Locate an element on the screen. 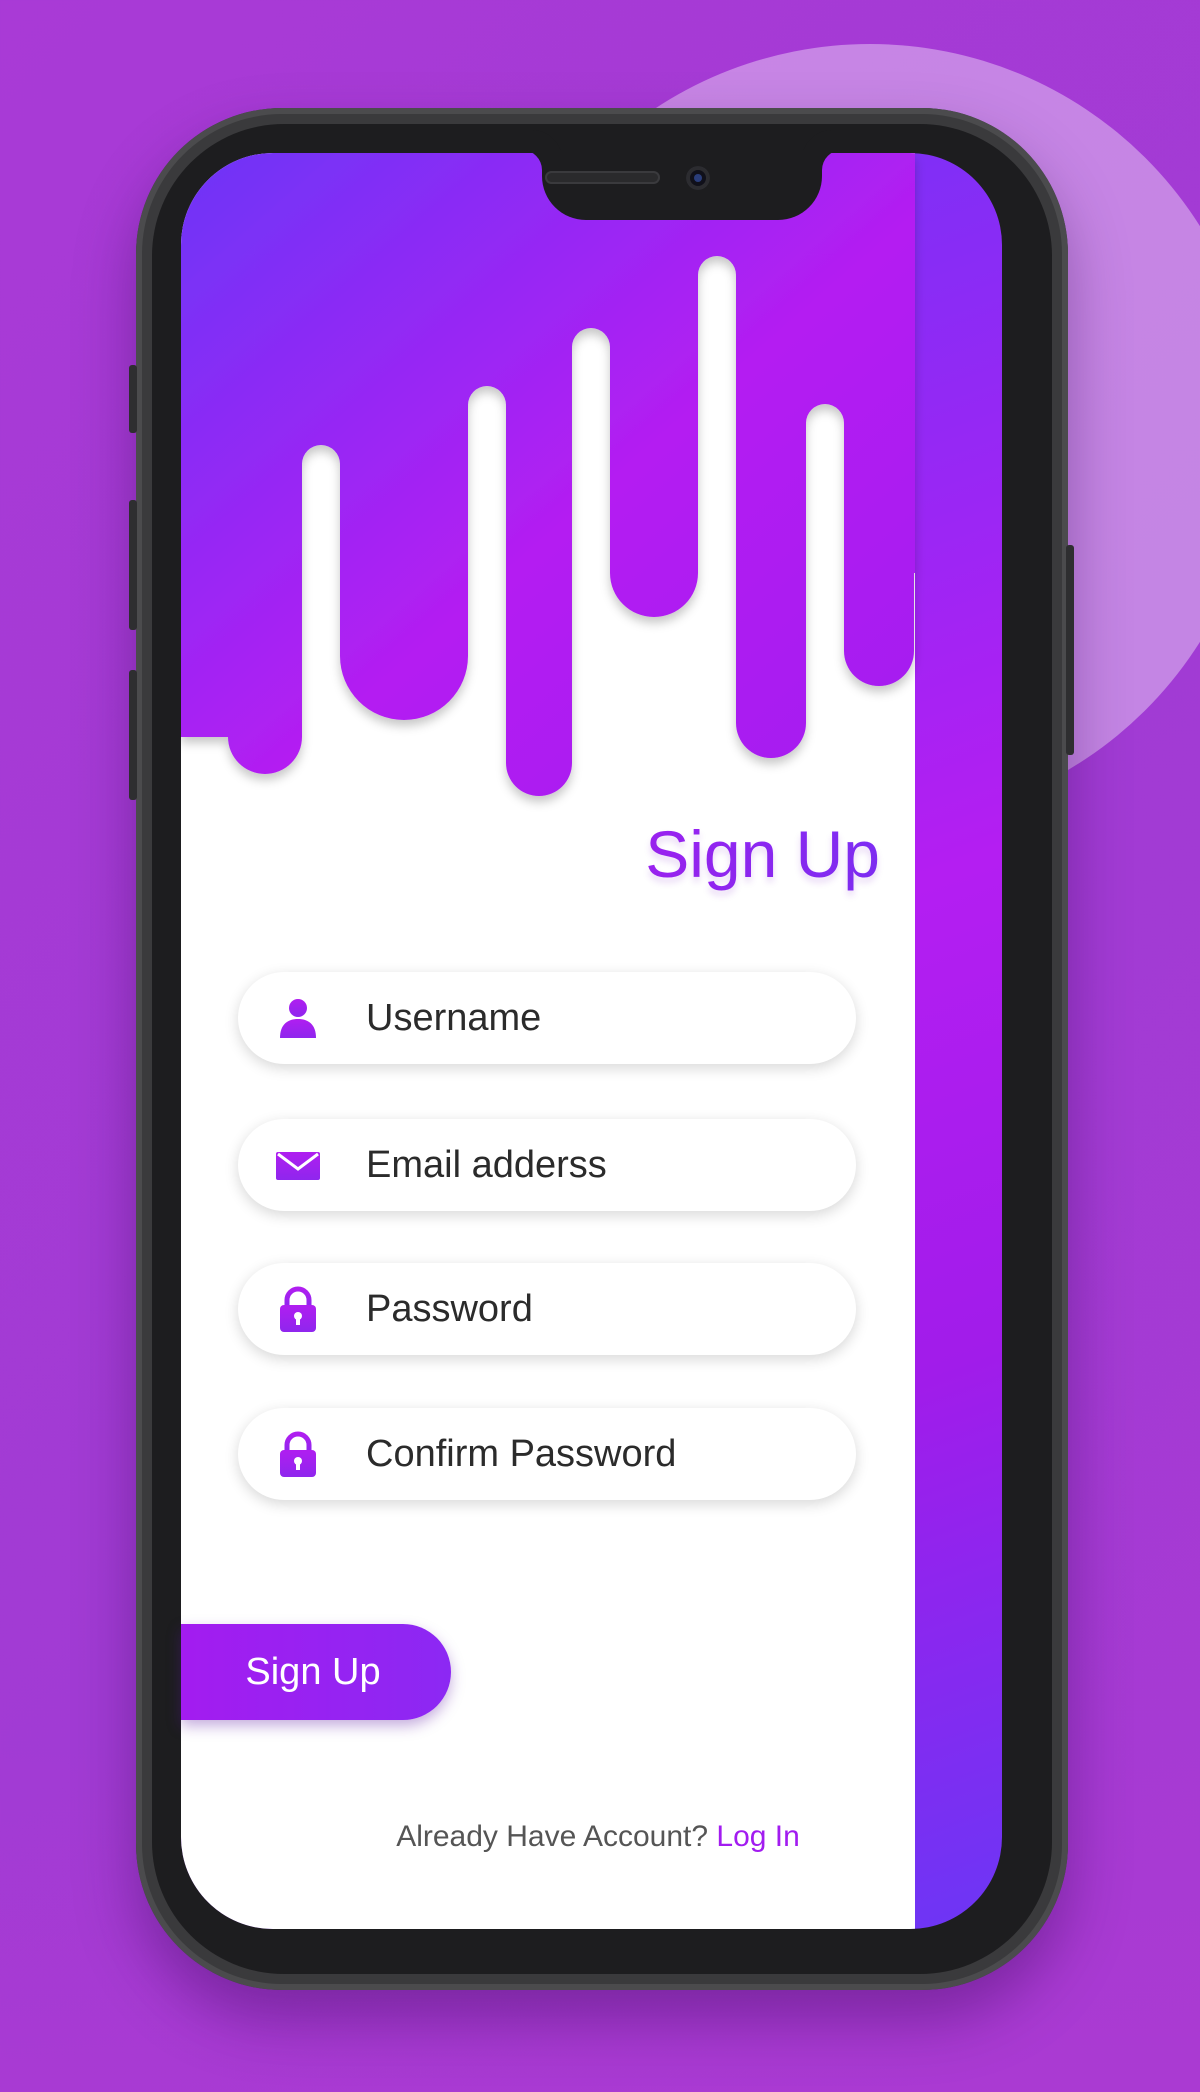 The image size is (1200, 2092). footer-text: Already Have Account? is located at coordinates (552, 1836).